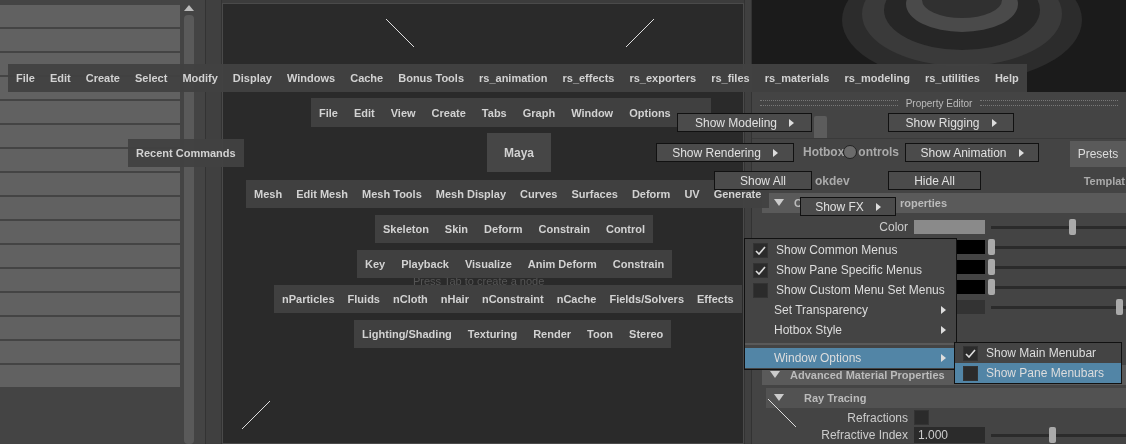 This screenshot has height=444, width=1126. I want to click on label-text: okdev, so click(832, 181).